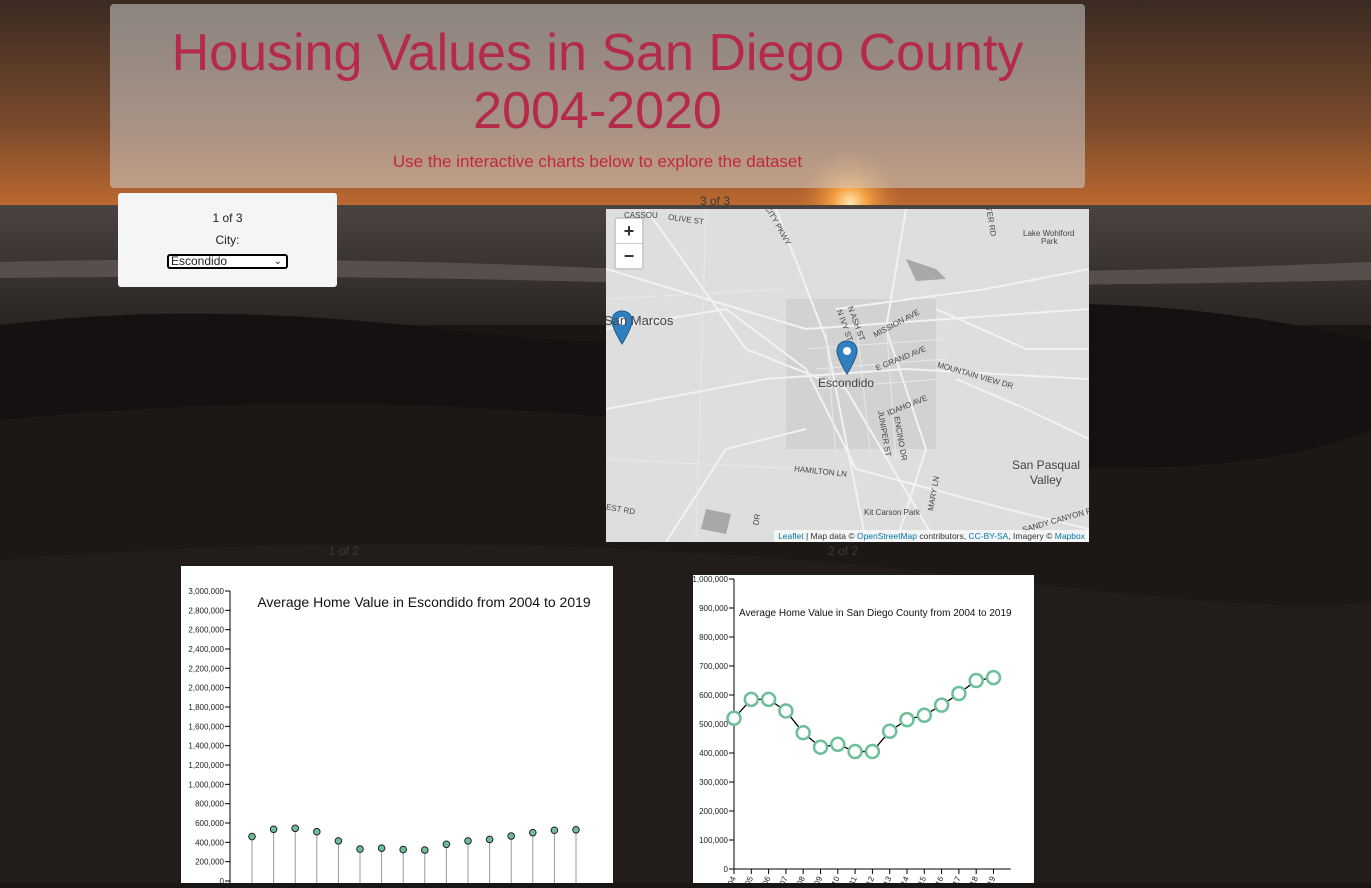  I want to click on map-page-indicator: 3 of 3, so click(715, 201).